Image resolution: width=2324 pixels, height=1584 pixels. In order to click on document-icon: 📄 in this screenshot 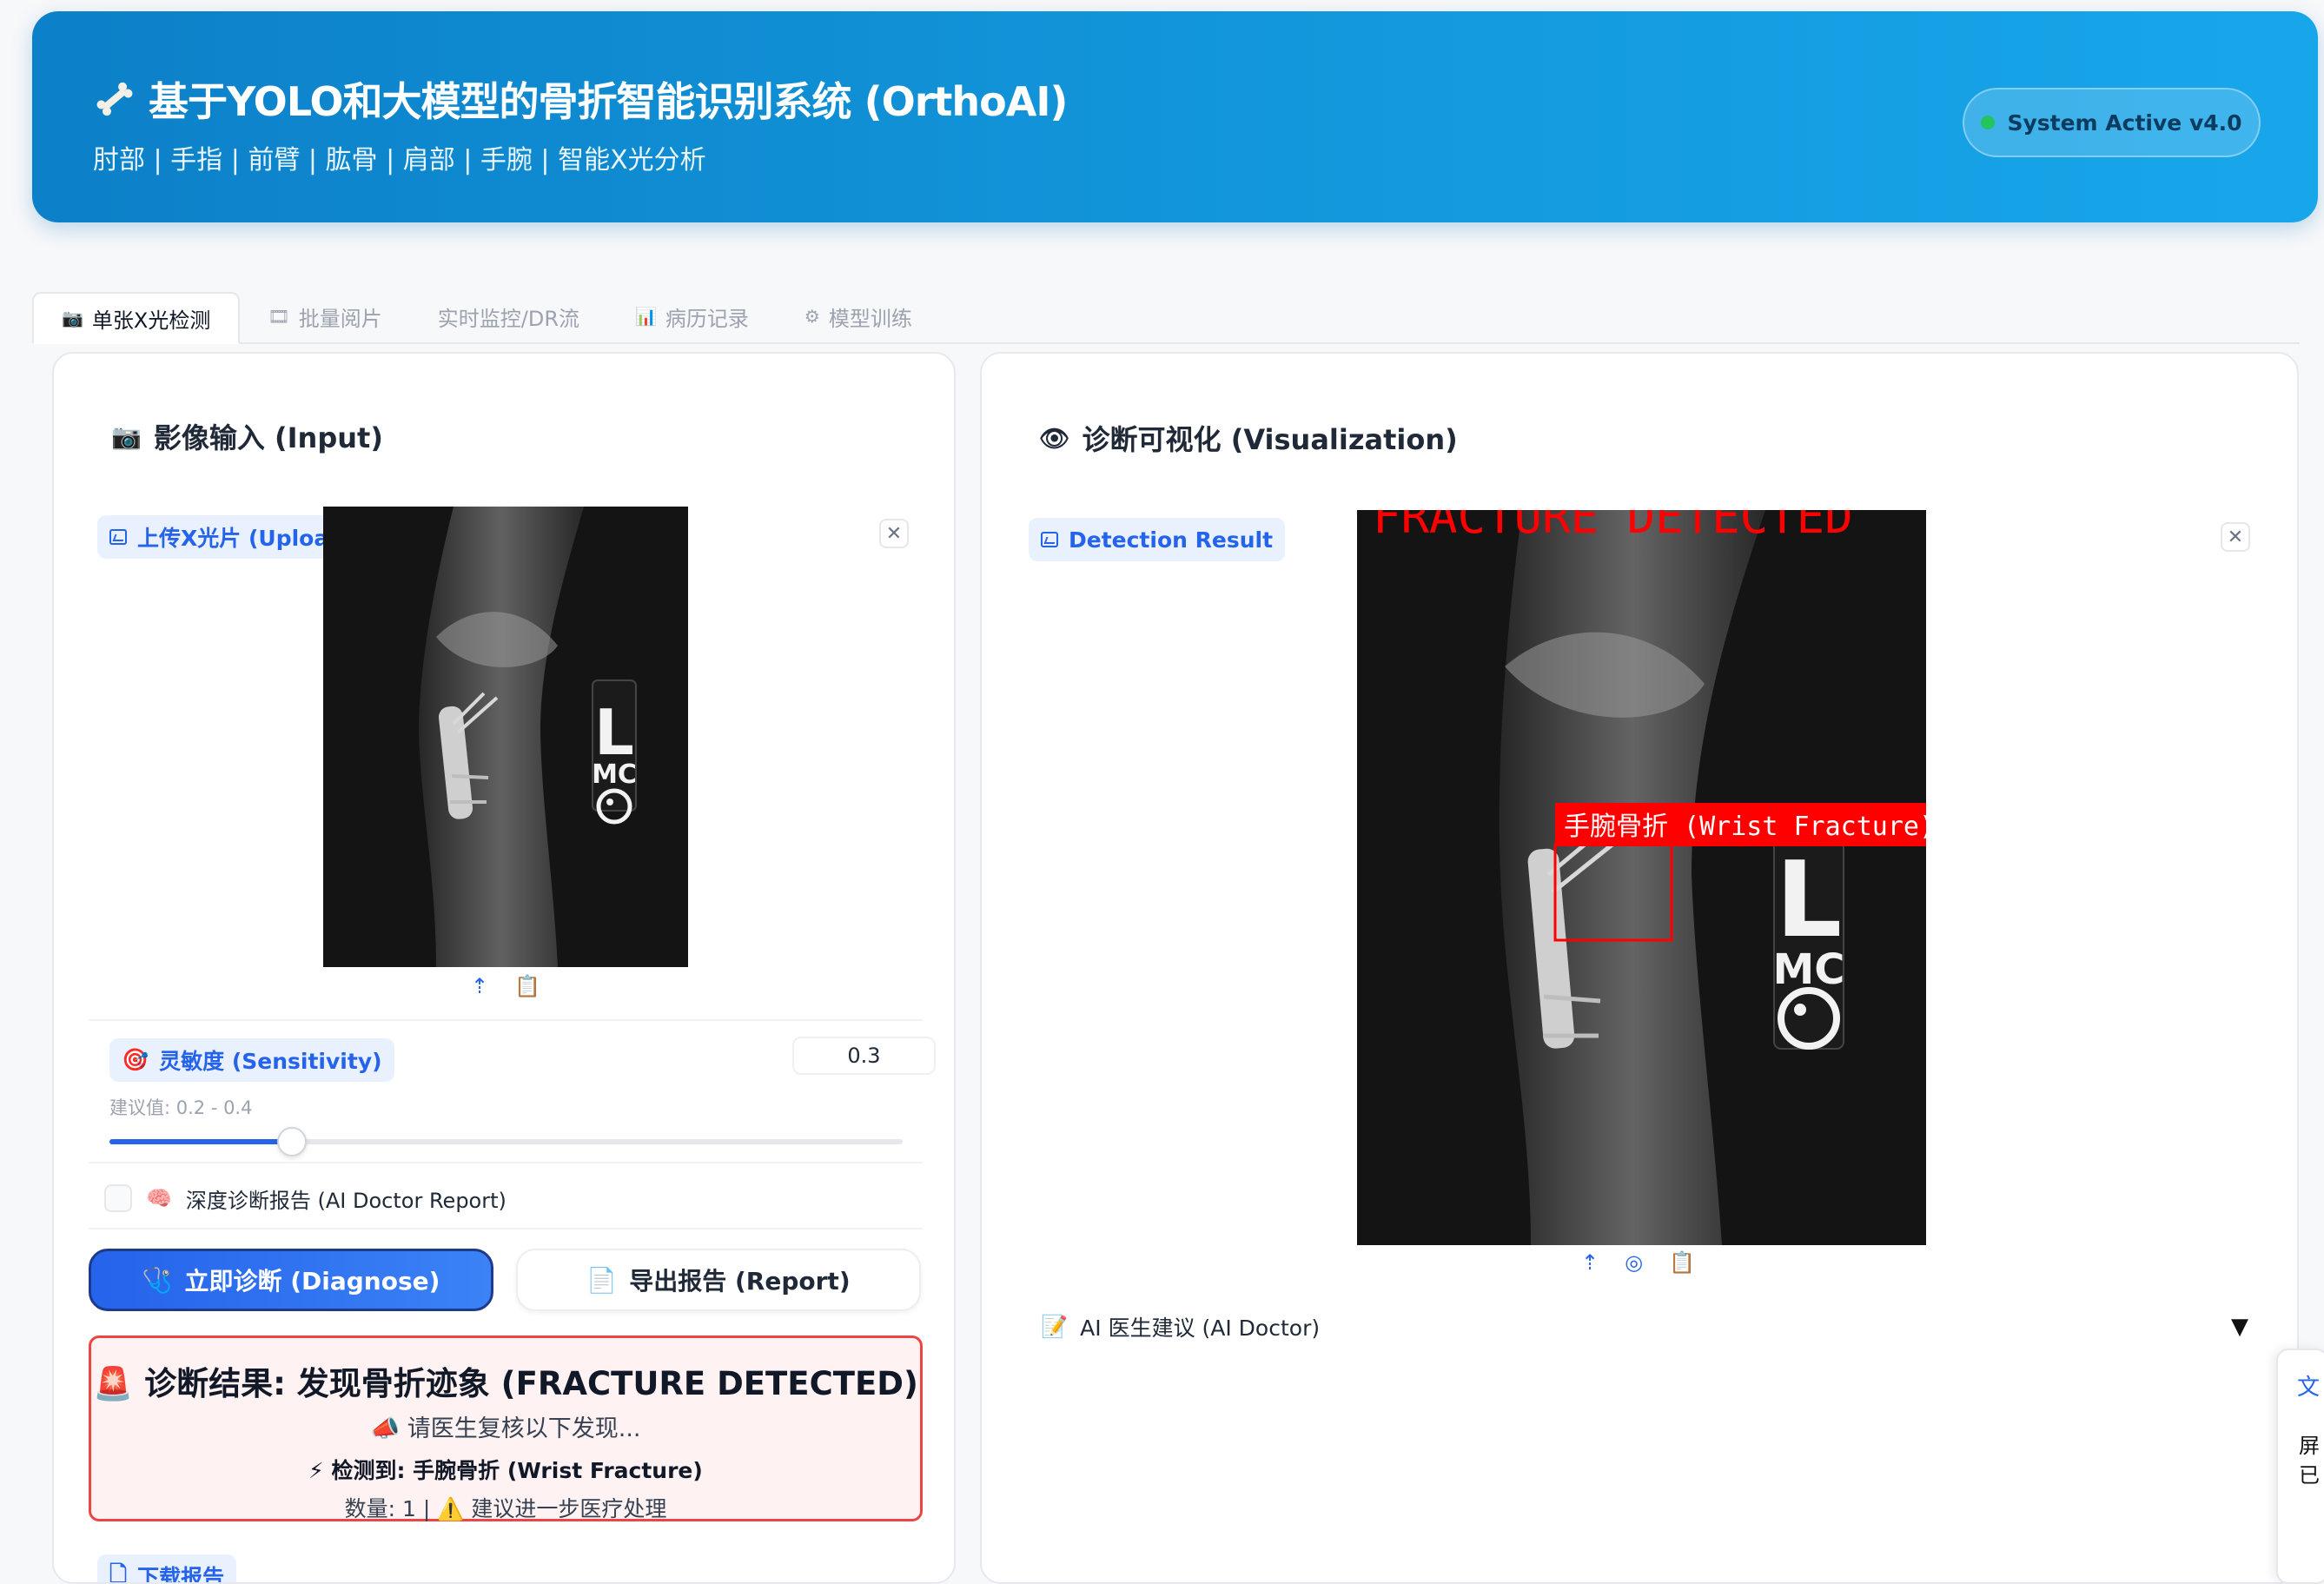, I will do `click(602, 1280)`.